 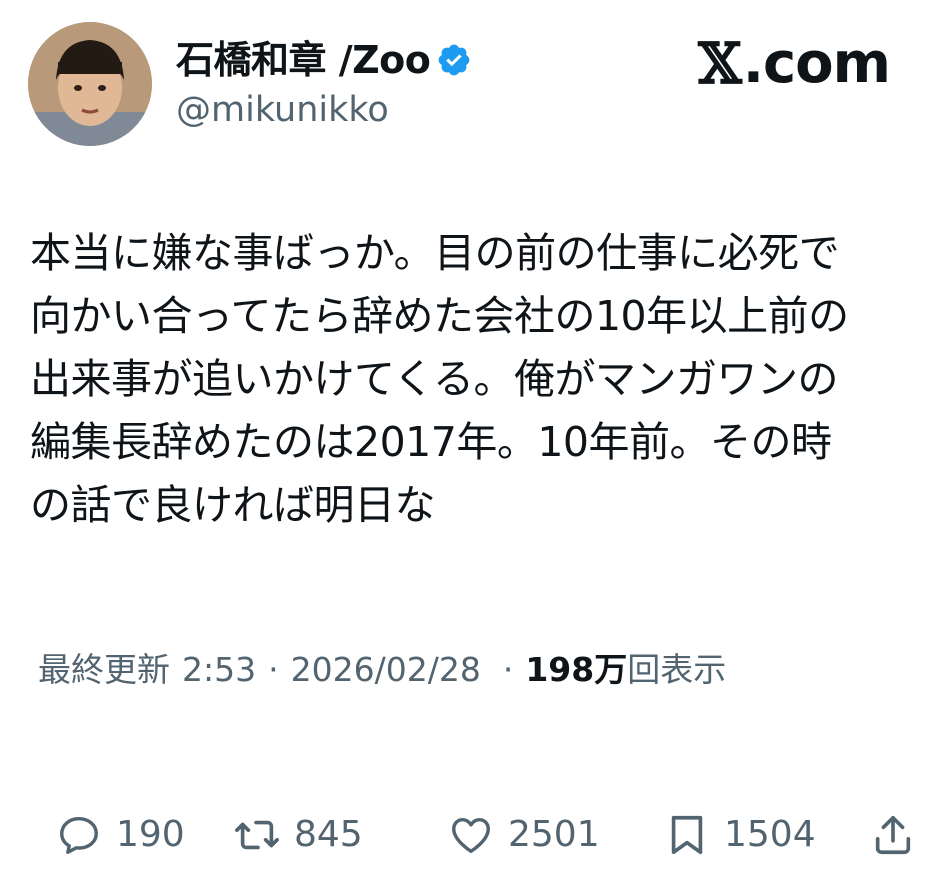 I want to click on tweet-line: 出来事が追いかけてくる。俺がマンガワンの, so click(x=434, y=379).